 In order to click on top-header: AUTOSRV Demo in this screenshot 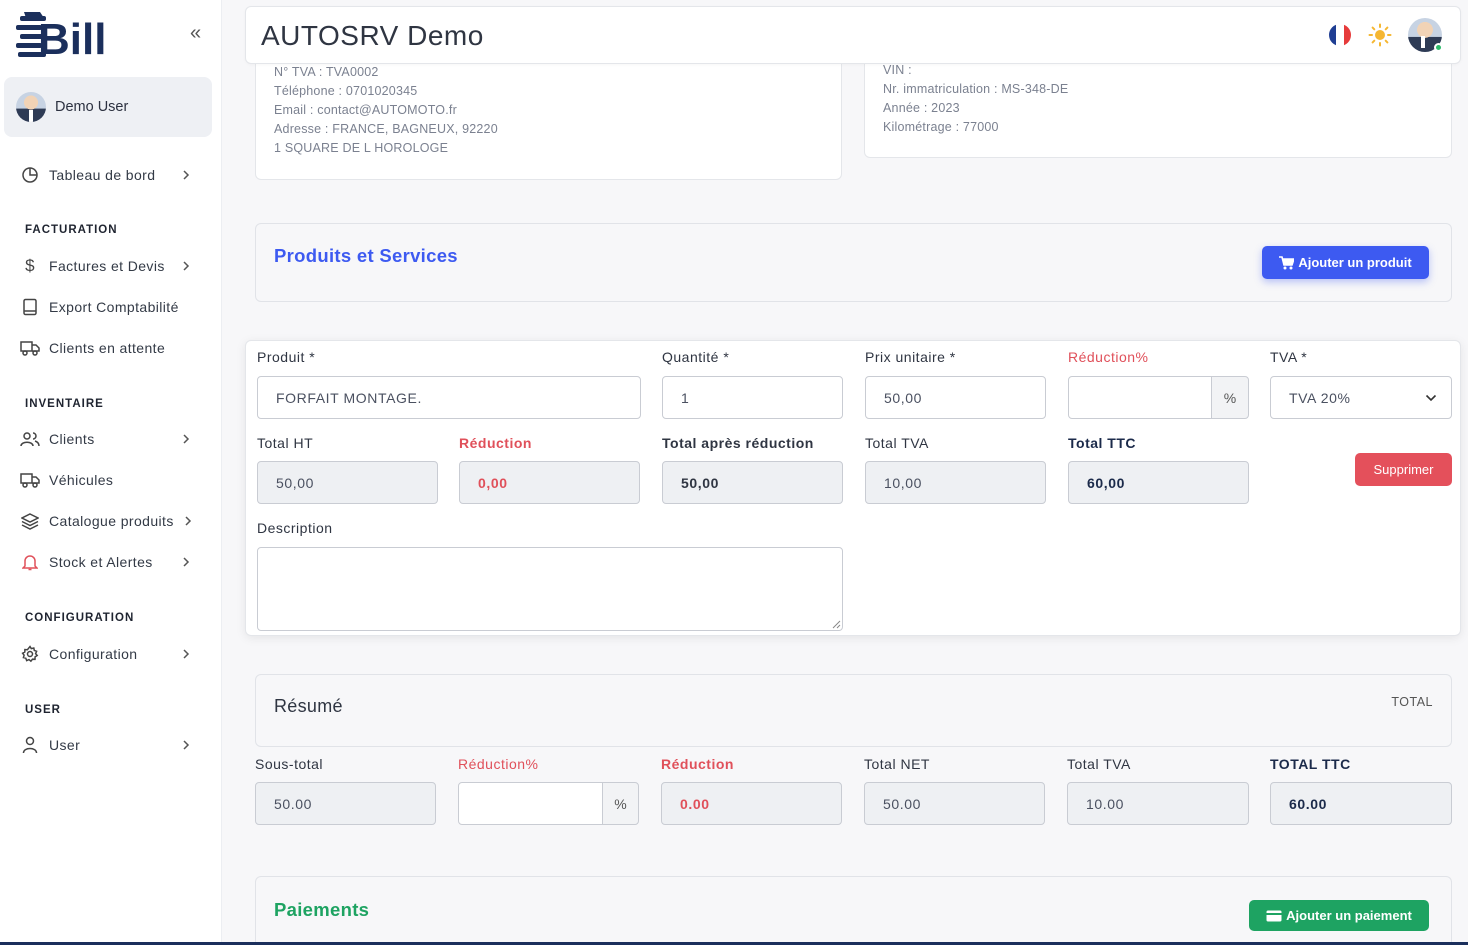, I will do `click(853, 35)`.